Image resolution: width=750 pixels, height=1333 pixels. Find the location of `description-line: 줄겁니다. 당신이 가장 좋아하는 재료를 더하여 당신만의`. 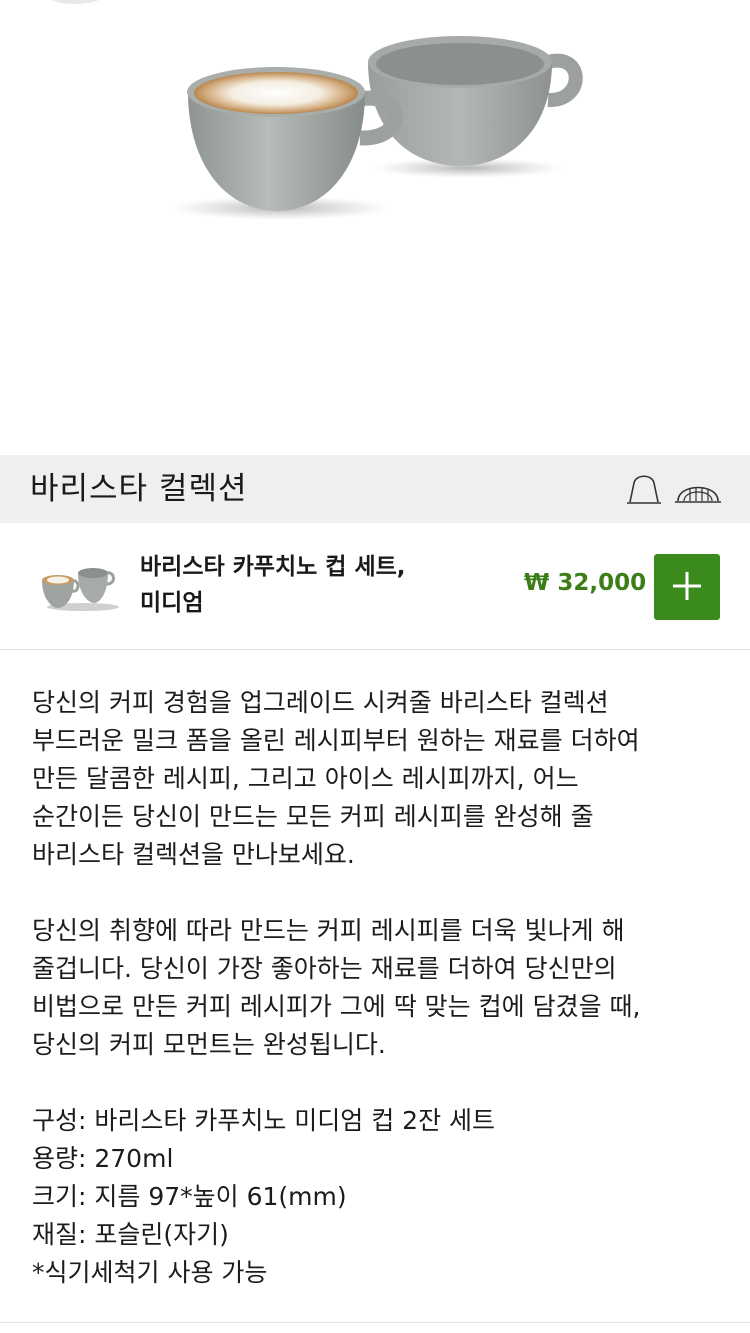

description-line: 줄겁니다. 당신이 가장 좋아하는 재료를 더하여 당신만의 is located at coordinates (324, 968).